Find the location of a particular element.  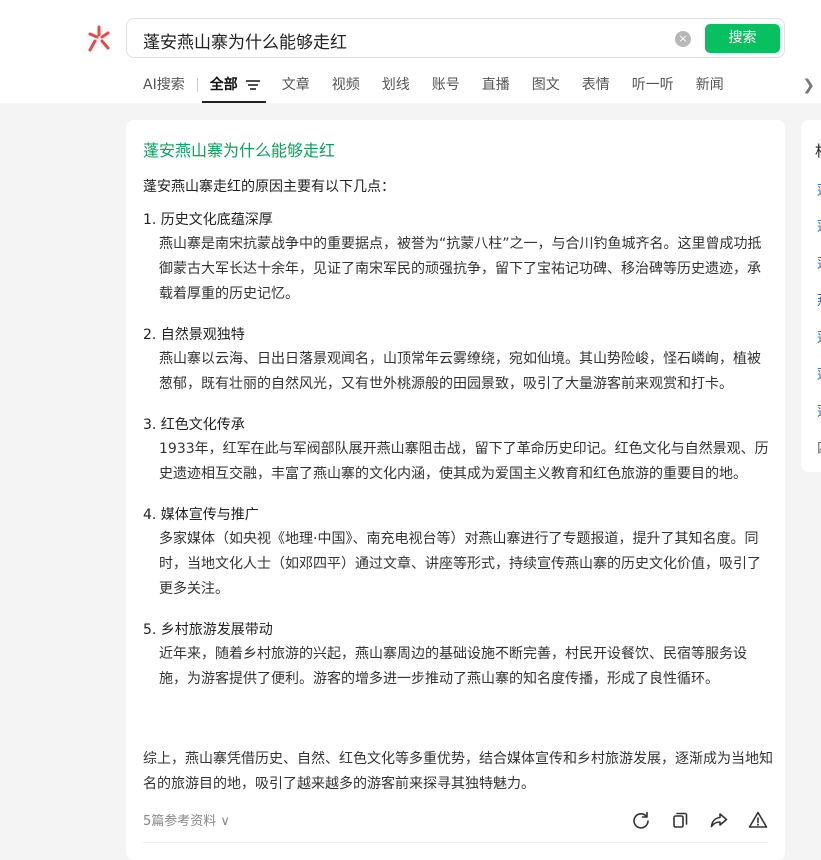

search-logo-icon is located at coordinates (99, 39).